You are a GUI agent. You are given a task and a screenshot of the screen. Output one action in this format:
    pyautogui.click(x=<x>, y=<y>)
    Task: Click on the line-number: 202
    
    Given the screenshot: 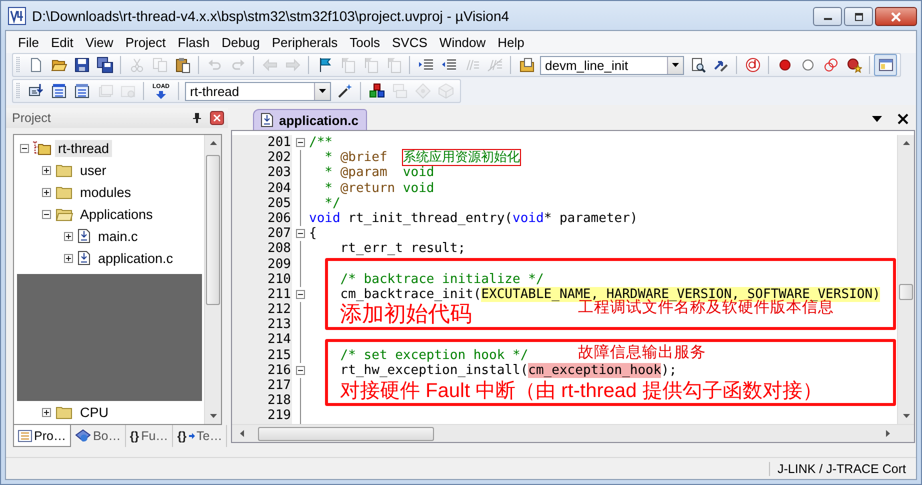 What is the action you would take?
    pyautogui.click(x=279, y=158)
    